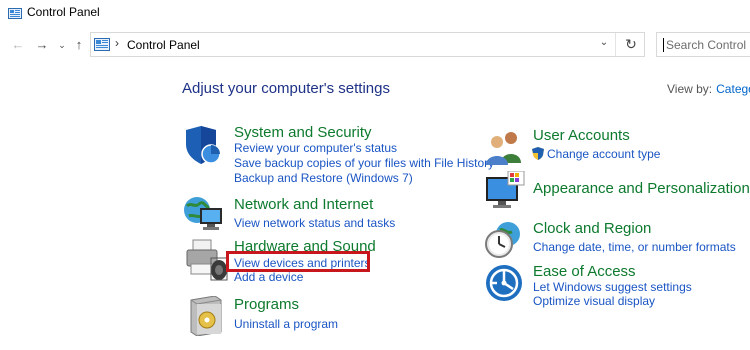 The image size is (750, 350). What do you see at coordinates (504, 283) in the screenshot?
I see `ease-of-access-icon` at bounding box center [504, 283].